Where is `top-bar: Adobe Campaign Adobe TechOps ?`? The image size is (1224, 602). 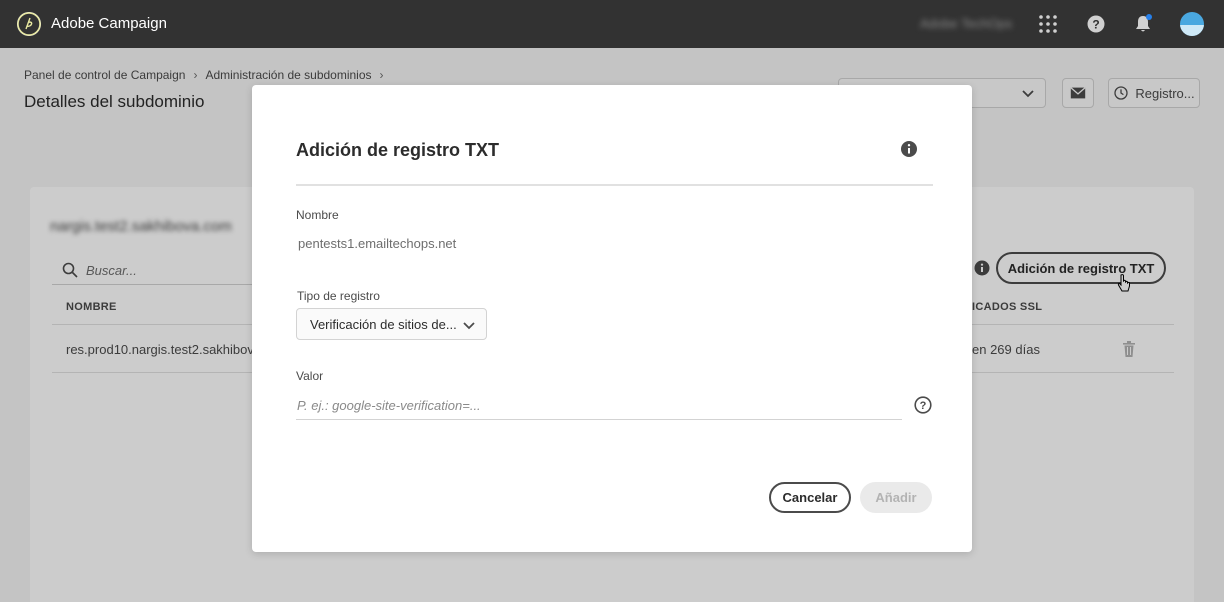 top-bar: Adobe Campaign Adobe TechOps ? is located at coordinates (612, 24).